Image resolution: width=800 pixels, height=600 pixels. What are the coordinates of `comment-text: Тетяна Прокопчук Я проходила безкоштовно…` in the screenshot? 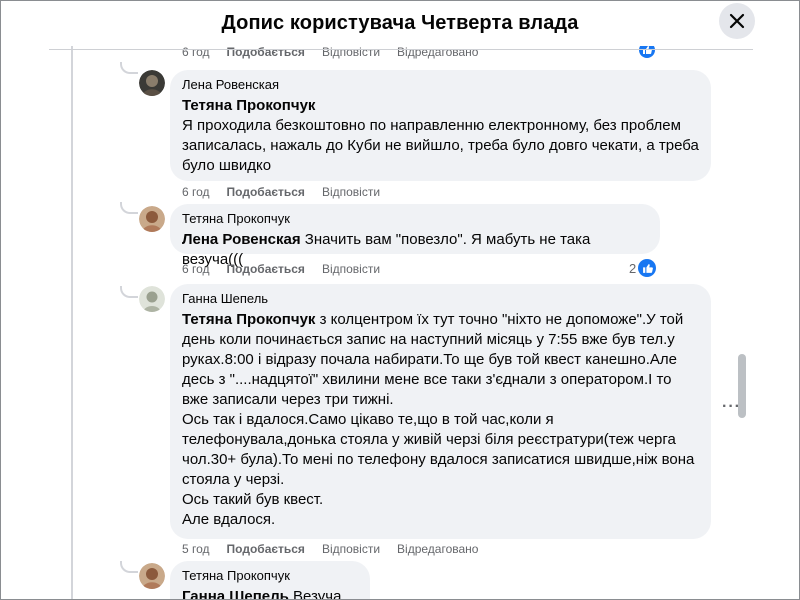 It's located at (440, 136).